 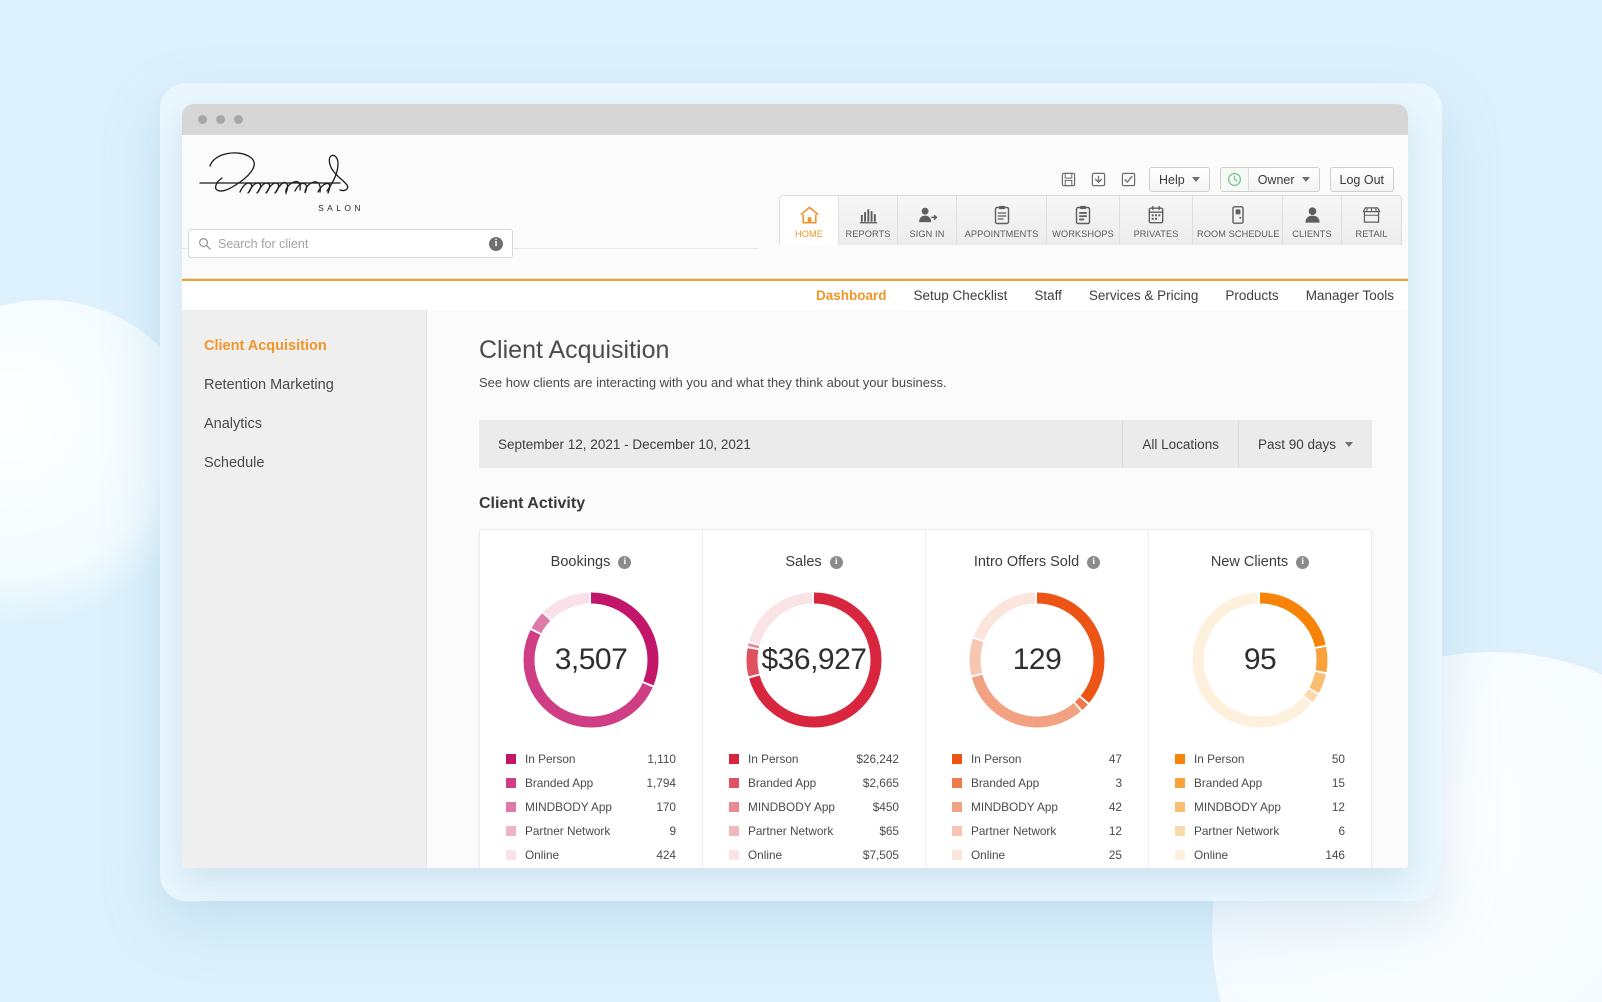 What do you see at coordinates (1179, 179) in the screenshot?
I see `help-dropdown: Help` at bounding box center [1179, 179].